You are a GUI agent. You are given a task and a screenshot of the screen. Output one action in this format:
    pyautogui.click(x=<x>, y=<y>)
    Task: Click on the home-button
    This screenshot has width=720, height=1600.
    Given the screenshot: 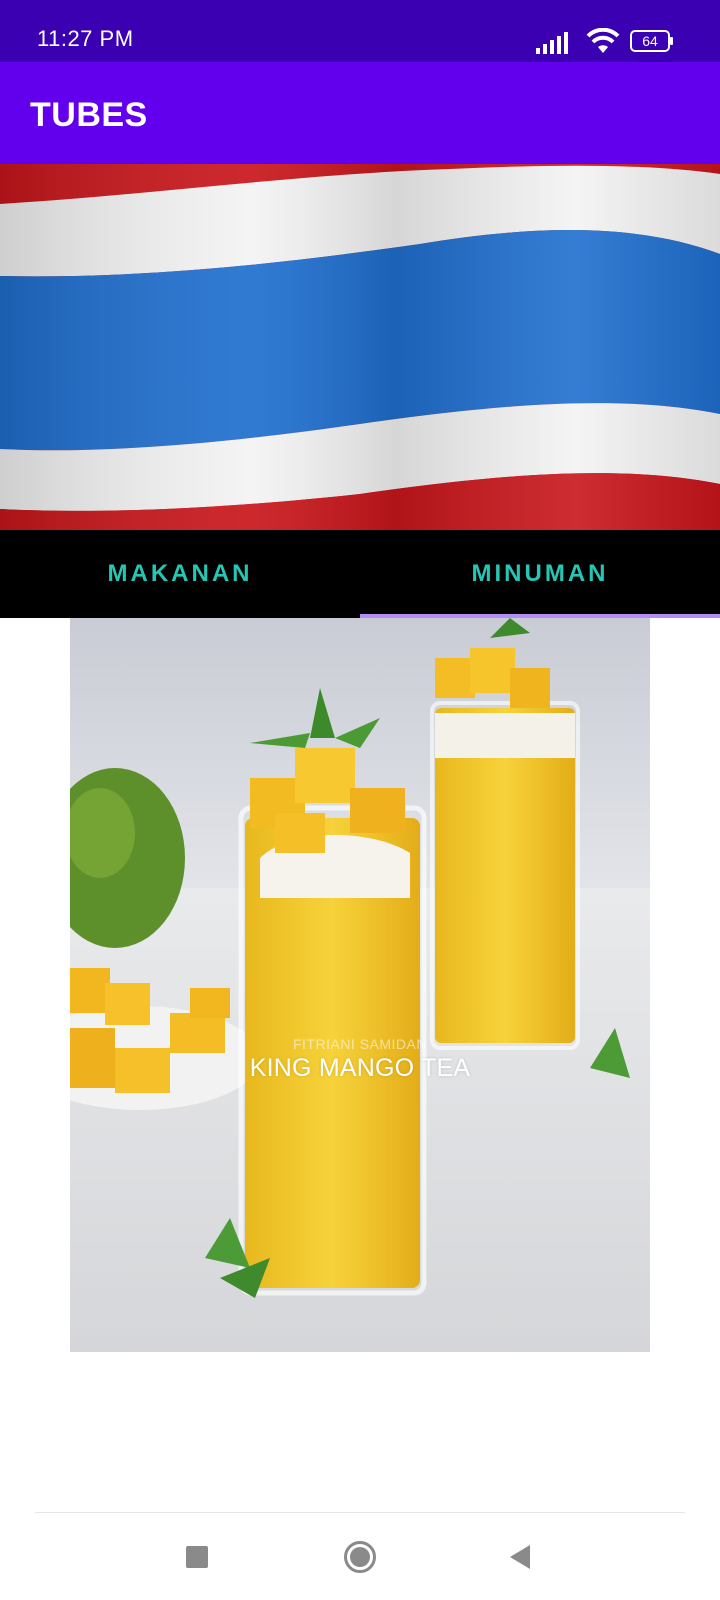 What is the action you would take?
    pyautogui.click(x=360, y=1557)
    